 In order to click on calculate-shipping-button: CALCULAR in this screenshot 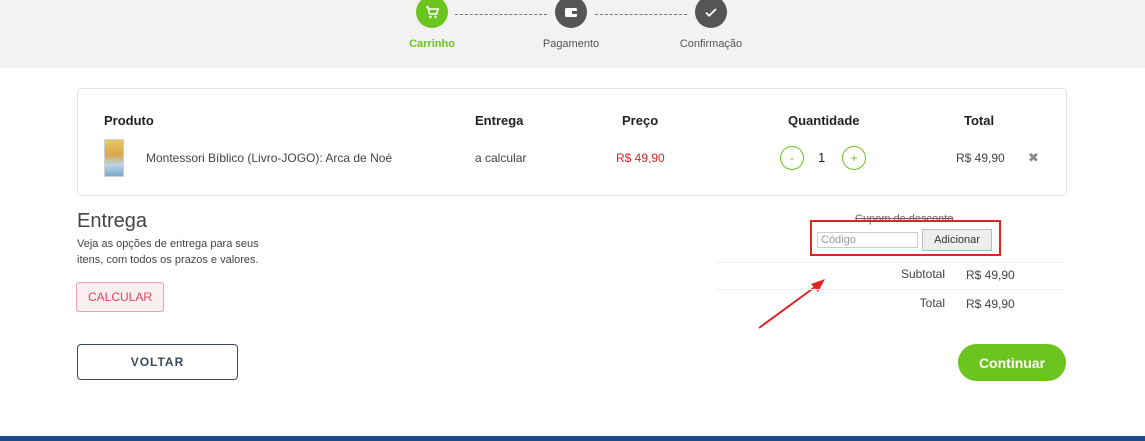, I will do `click(120, 297)`.